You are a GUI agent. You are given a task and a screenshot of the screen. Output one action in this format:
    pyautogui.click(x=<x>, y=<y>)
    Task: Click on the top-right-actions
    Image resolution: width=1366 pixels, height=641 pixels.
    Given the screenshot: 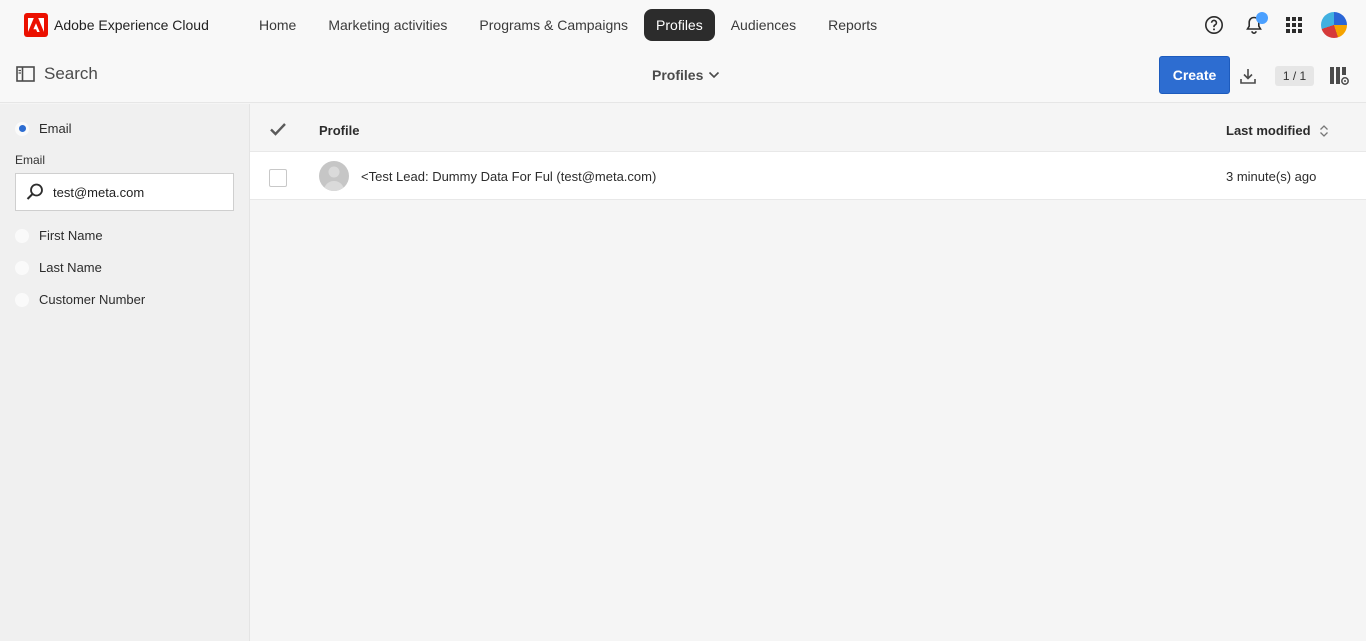 What is the action you would take?
    pyautogui.click(x=1270, y=25)
    